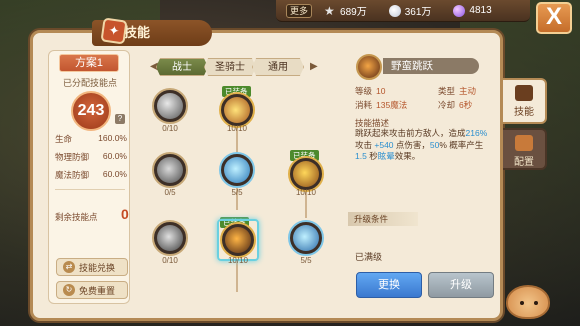 Image resolution: width=580 pixels, height=326 pixels. Describe the element at coordinates (69, 267) in the screenshot. I see `exchange-icon: ⇄` at that location.